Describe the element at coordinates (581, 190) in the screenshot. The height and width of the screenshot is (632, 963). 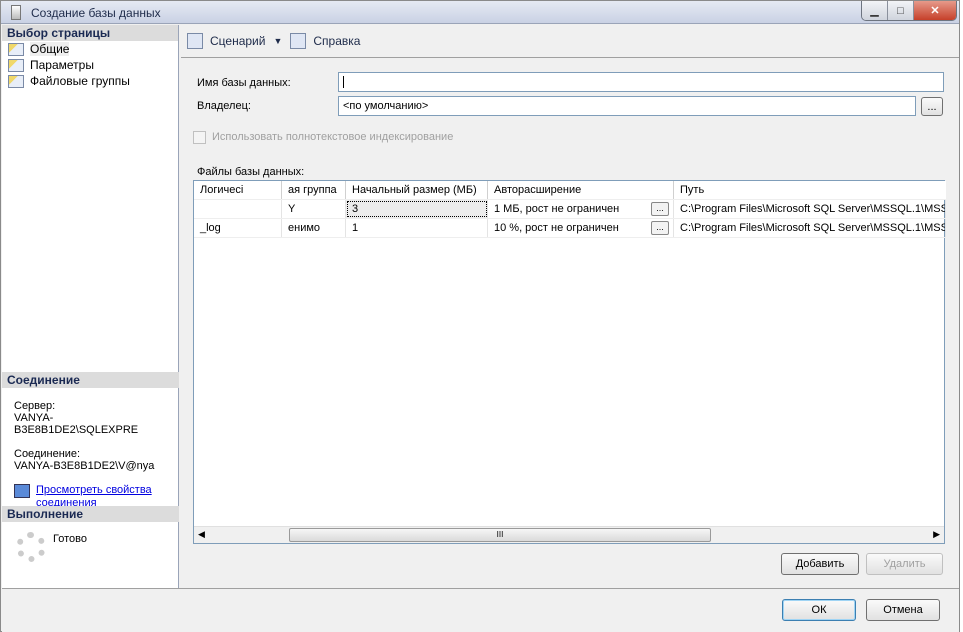
I see `col-autogrowth: Авторасширение` at that location.